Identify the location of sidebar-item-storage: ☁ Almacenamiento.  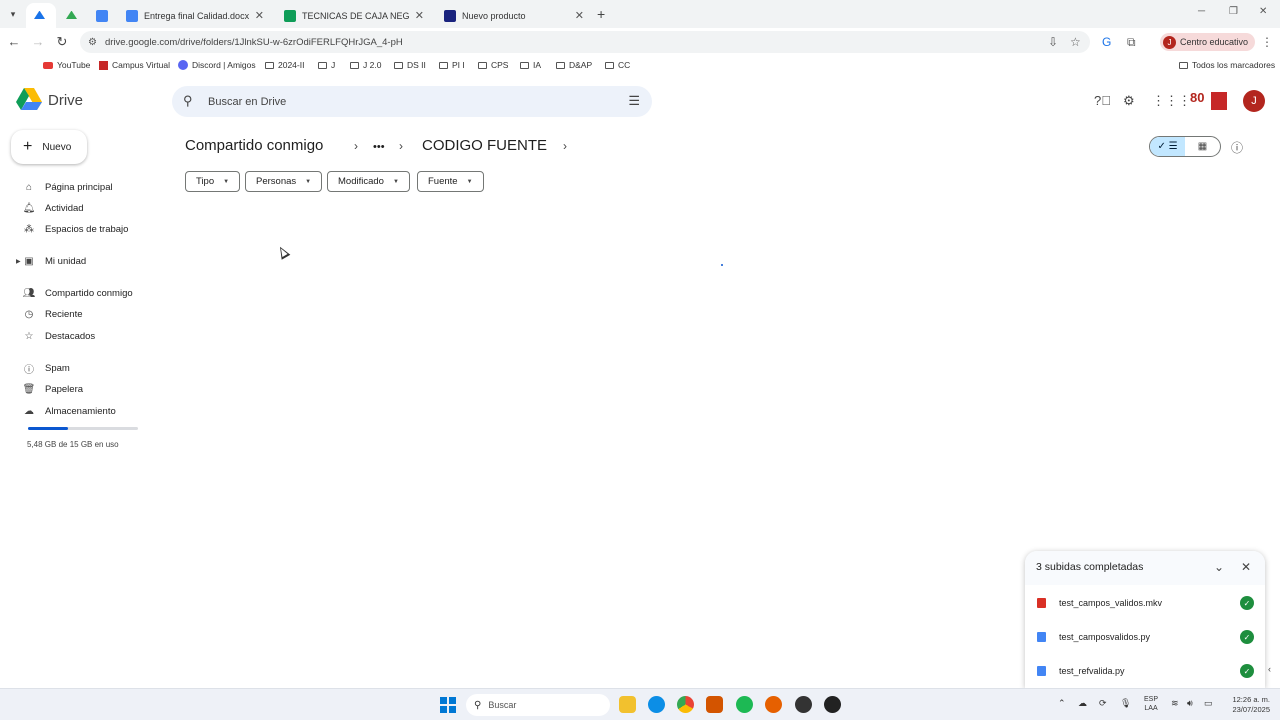
(91, 411).